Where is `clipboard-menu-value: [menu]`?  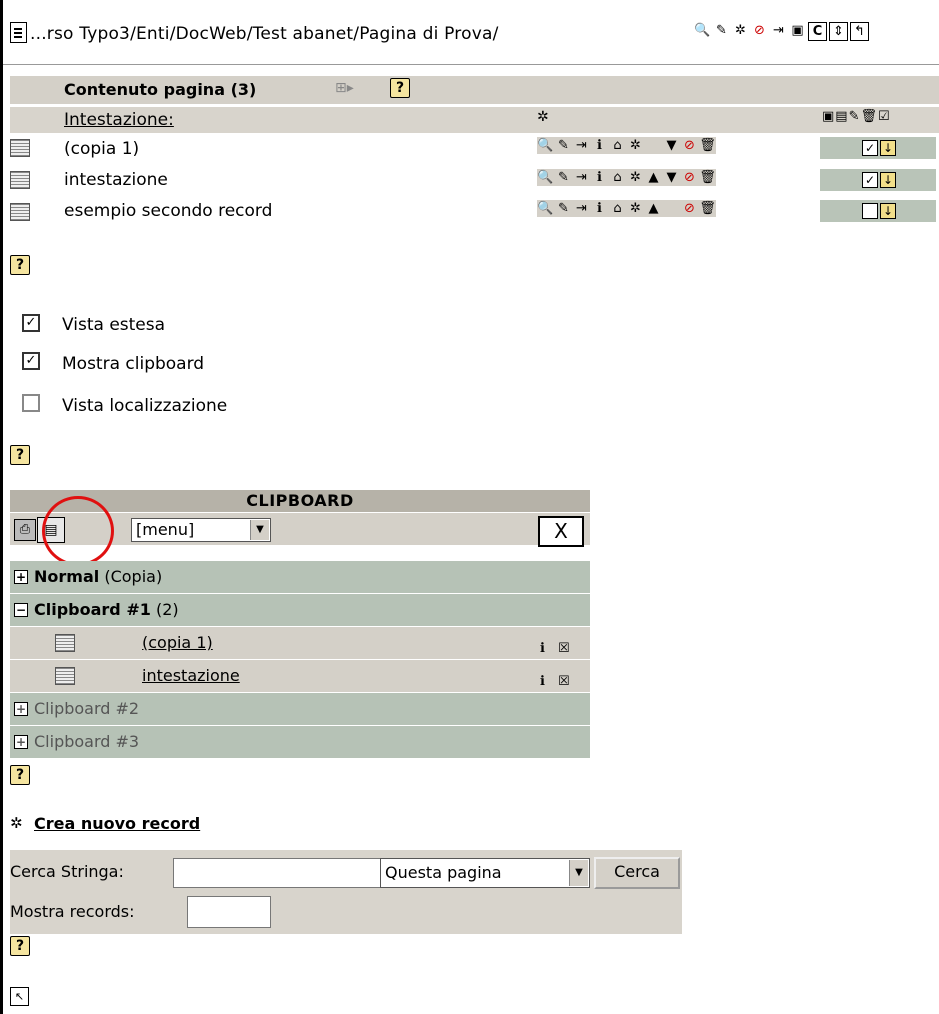
clipboard-menu-value: [menu] is located at coordinates (165, 529).